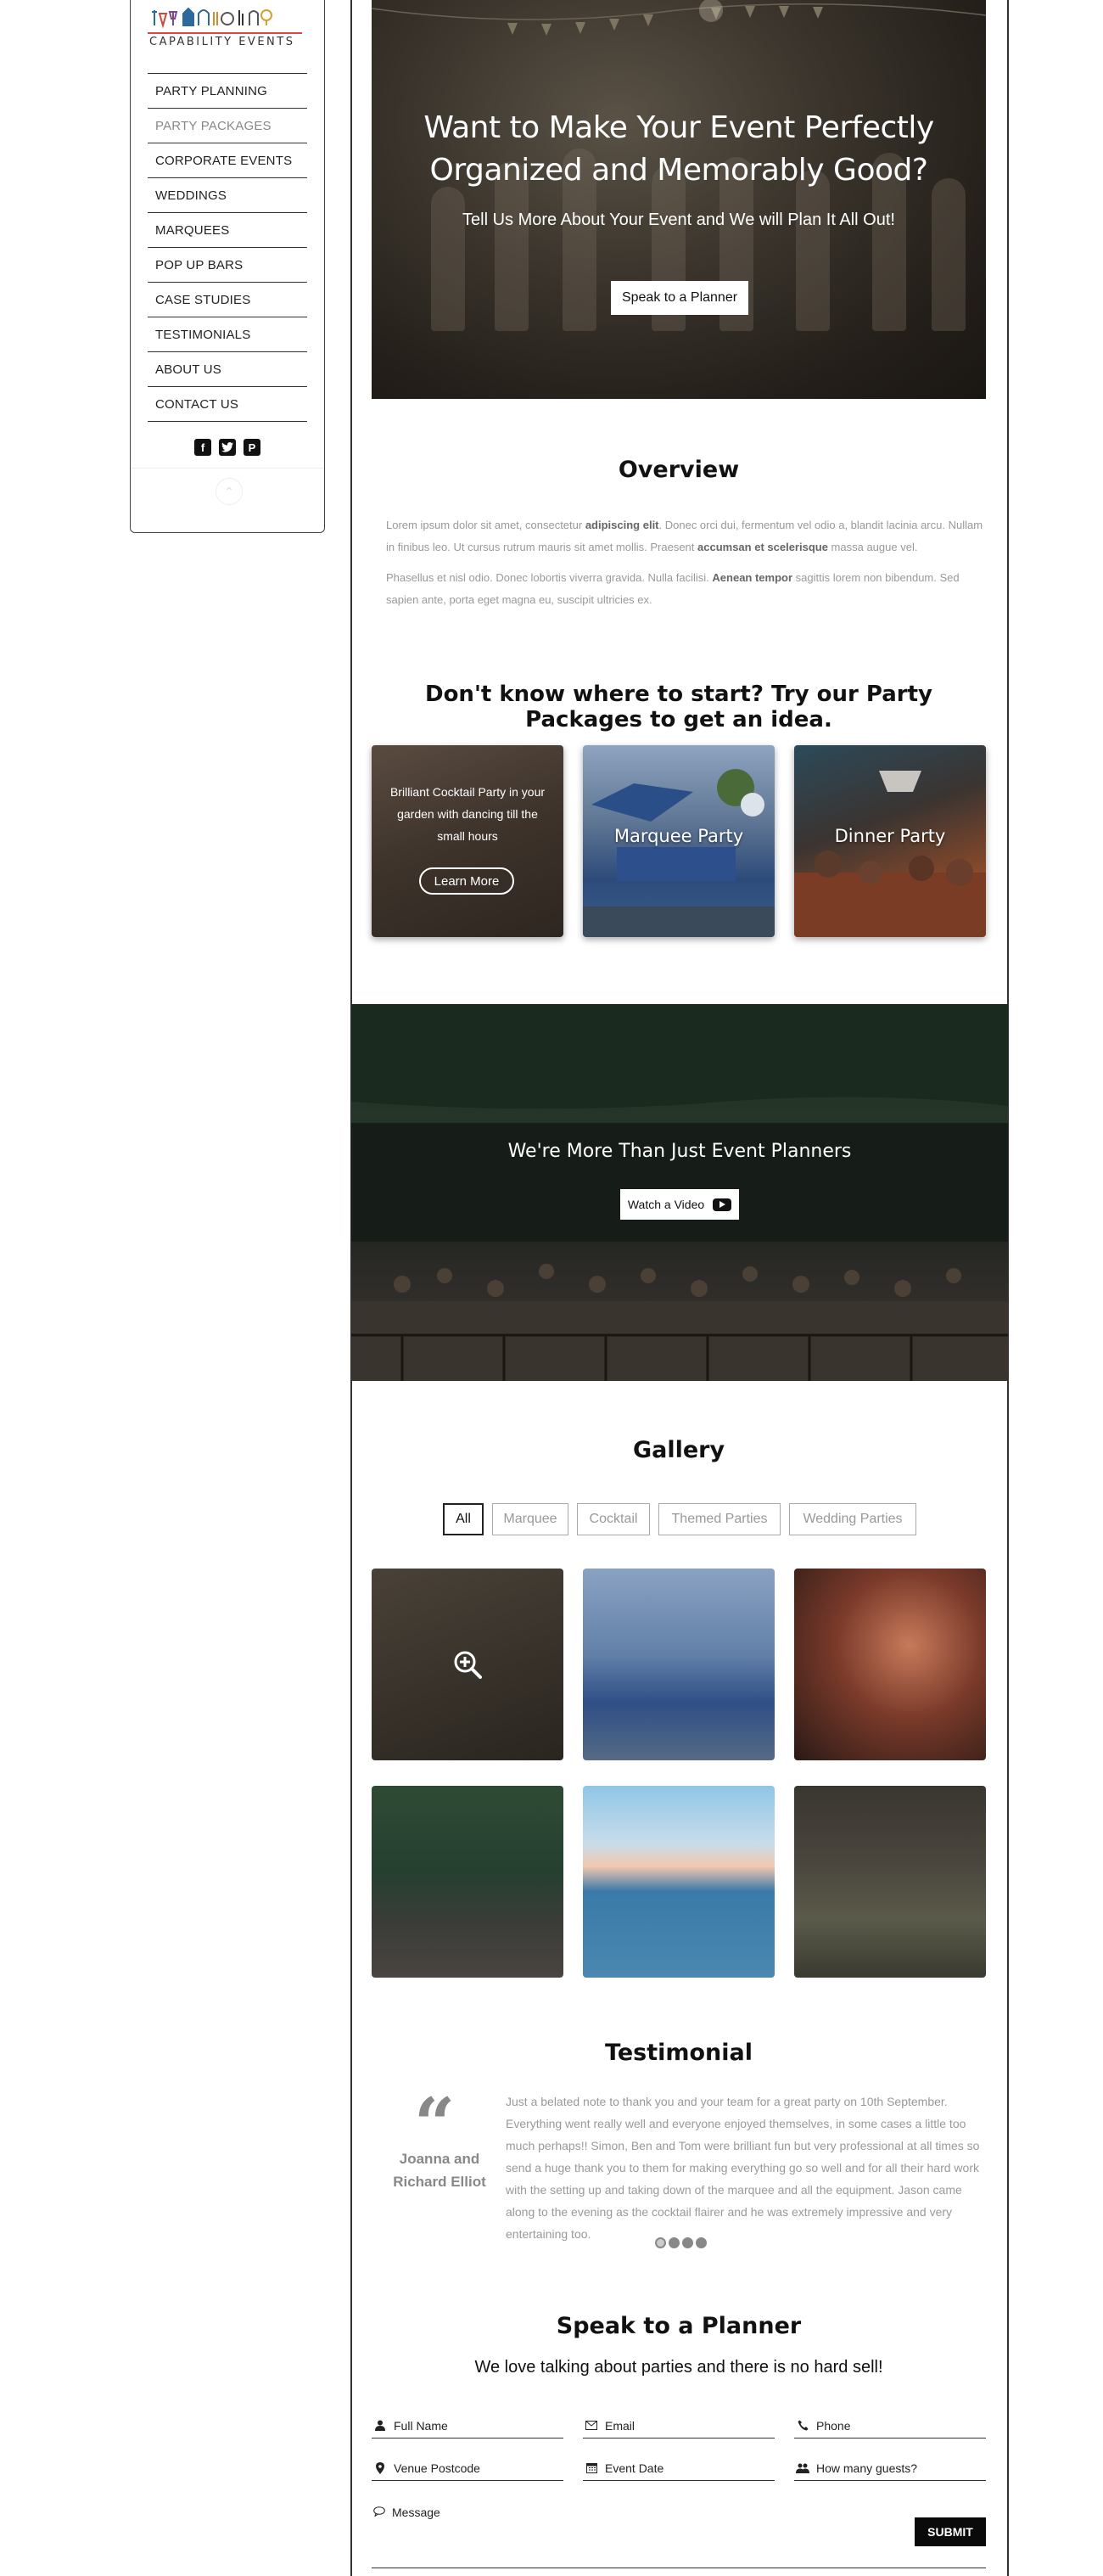  What do you see at coordinates (227, 404) in the screenshot?
I see `sidebar-item-contact-us: CONTACT US` at bounding box center [227, 404].